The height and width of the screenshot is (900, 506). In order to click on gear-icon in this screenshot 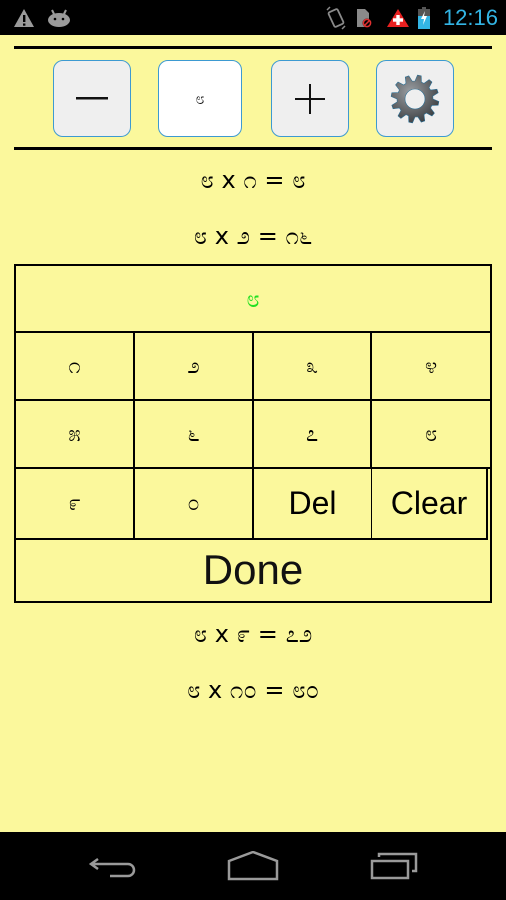, I will do `click(415, 98)`.